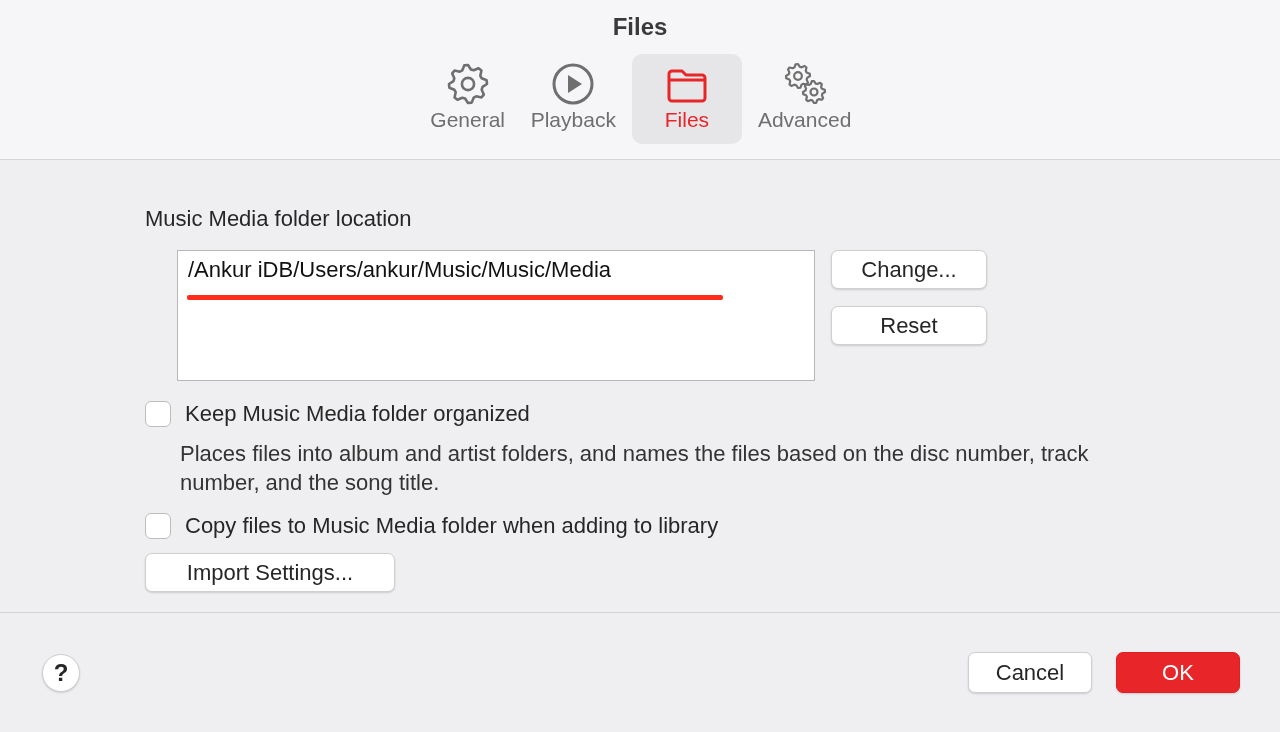 This screenshot has width=1280, height=732. Describe the element at coordinates (635, 468) in the screenshot. I see `option-description: Places files into album and artist folders, and names the files based on the disc number, track number, and the song title.` at that location.